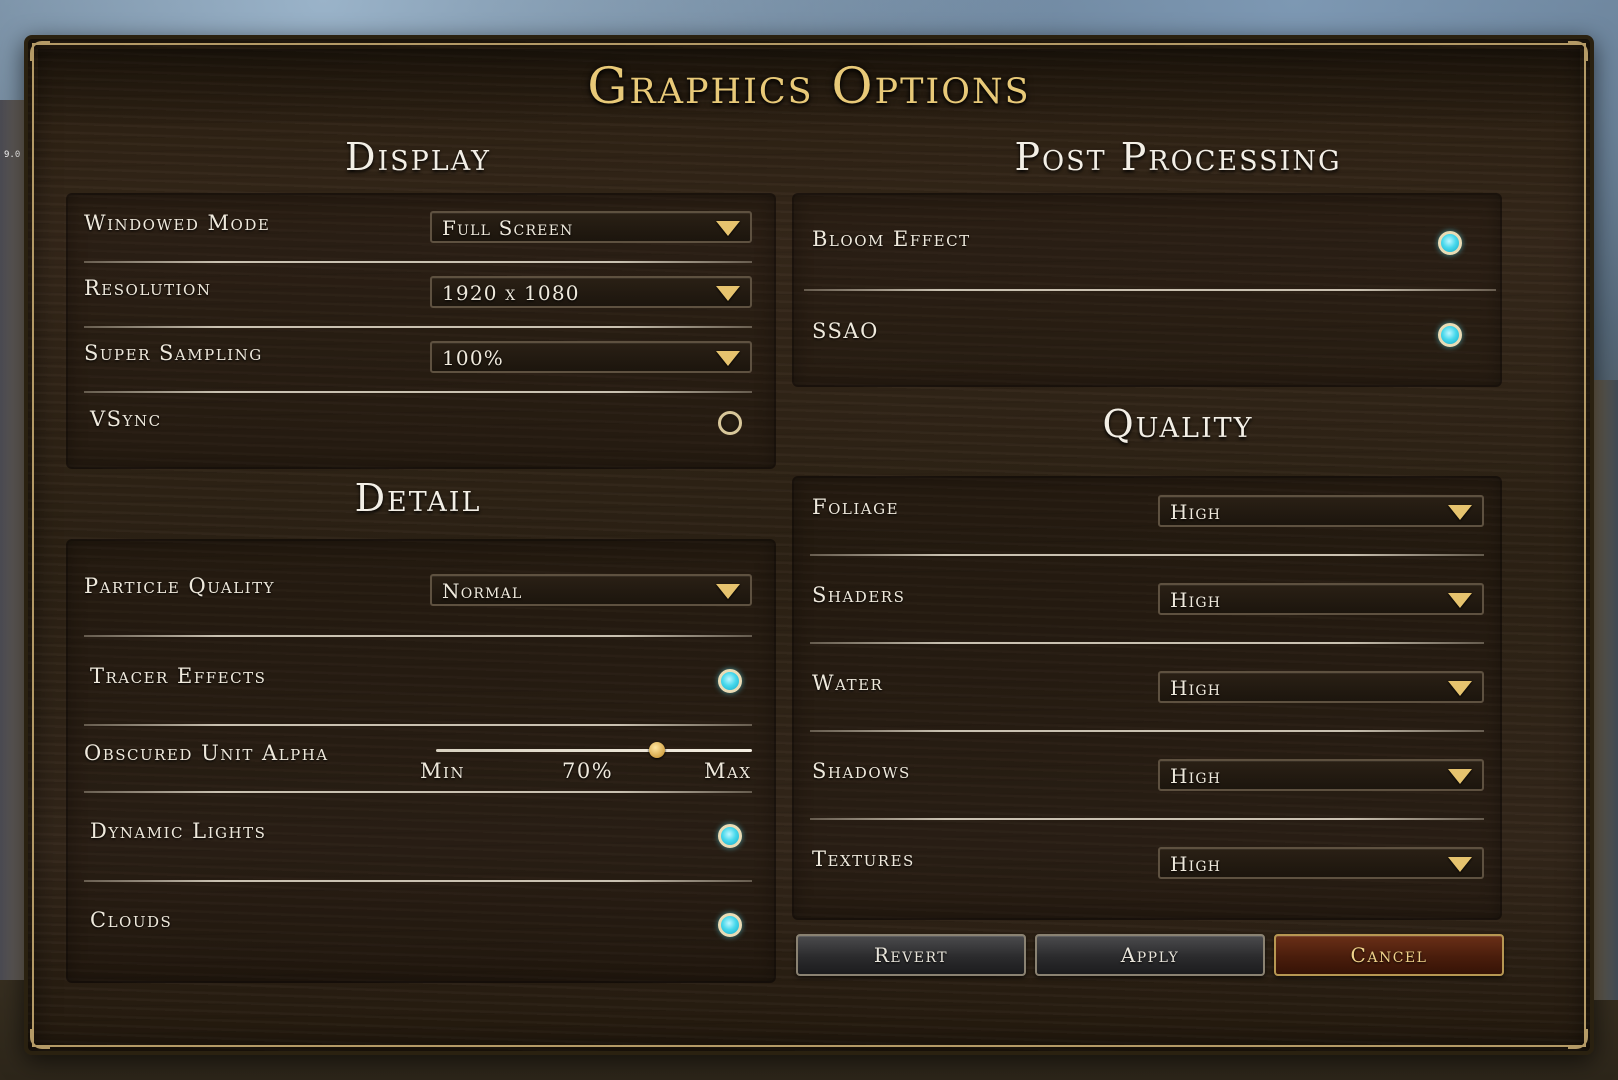 Image resolution: width=1618 pixels, height=1080 pixels. I want to click on slider-value: 70%, so click(588, 771).